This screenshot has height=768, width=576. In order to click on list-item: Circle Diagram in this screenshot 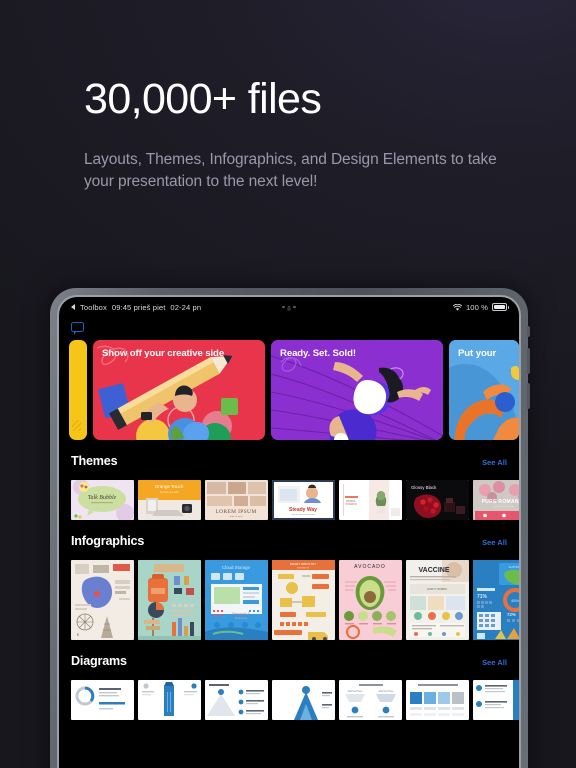, I will do `click(102, 700)`.